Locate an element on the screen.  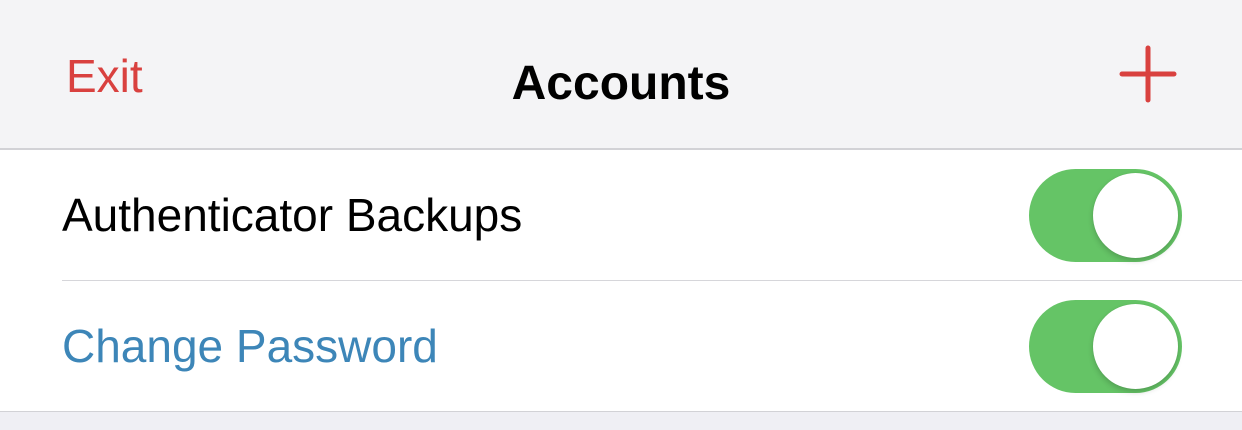
change-password-link: Change Password is located at coordinates (250, 346).